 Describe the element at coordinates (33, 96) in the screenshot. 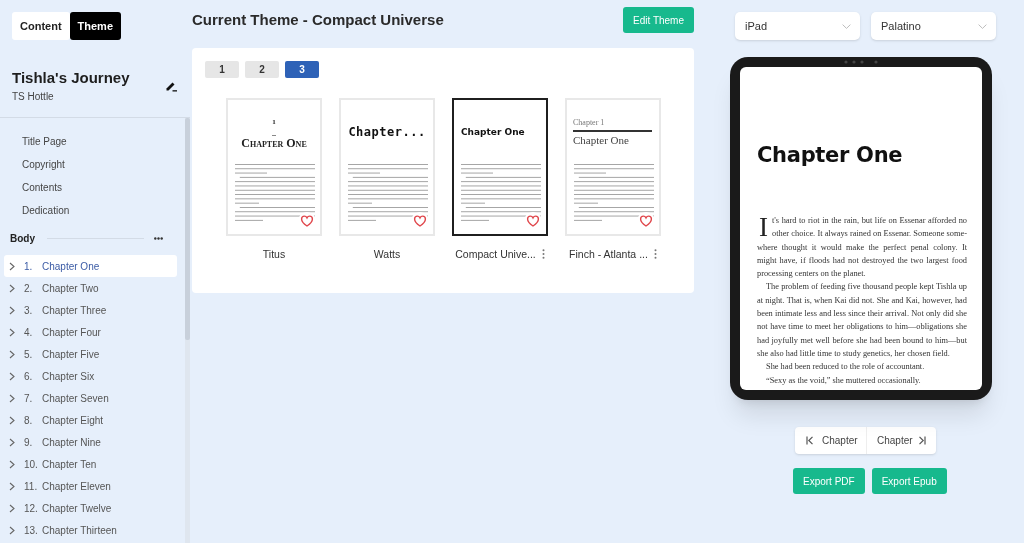

I see `book-author: TS Hottle` at that location.